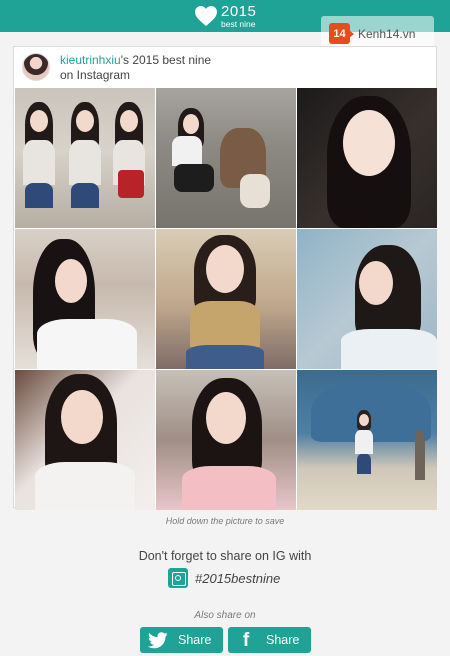  Describe the element at coordinates (166, 60) in the screenshot. I see `title-suffix: 's 2015 best nine` at that location.